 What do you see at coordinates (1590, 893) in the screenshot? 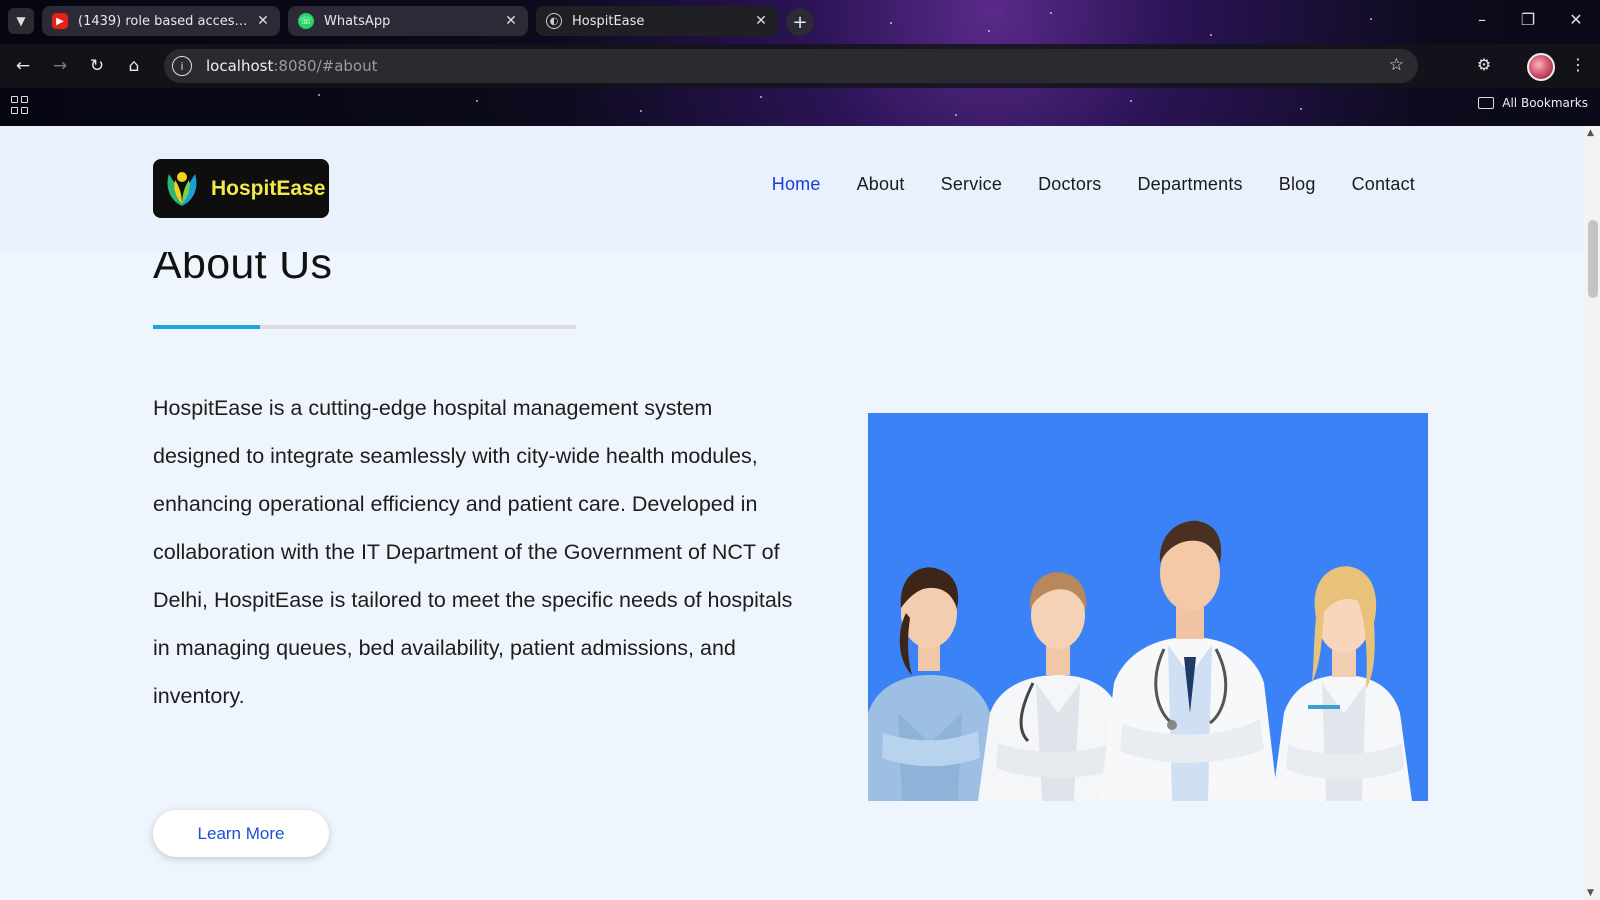
I see `scroll-down-arrow-icon: ▼` at bounding box center [1590, 893].